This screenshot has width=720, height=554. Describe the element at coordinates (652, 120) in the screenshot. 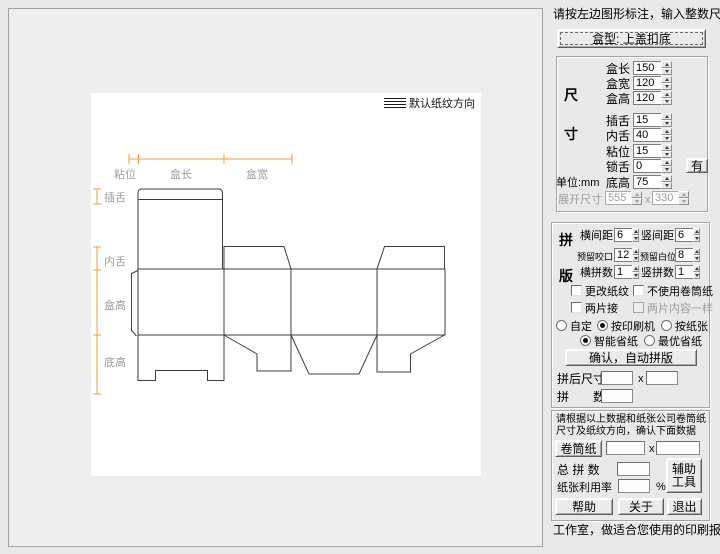

I see `tuck-input: 15` at that location.